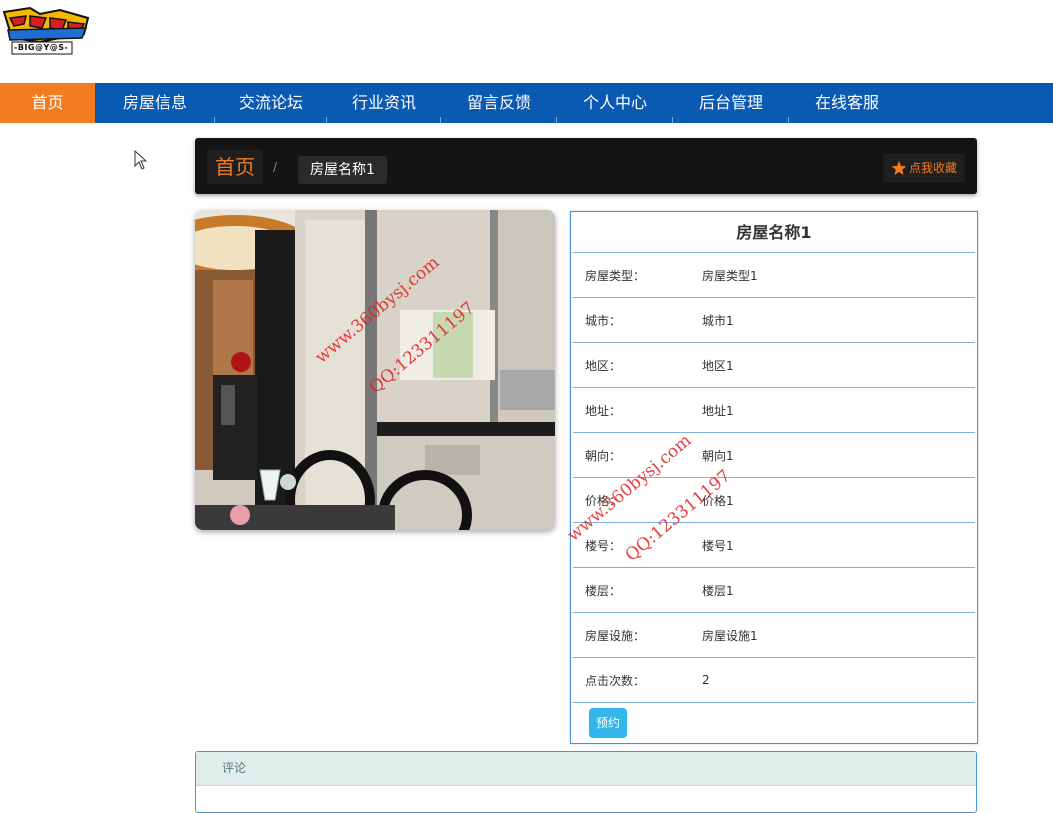 The height and width of the screenshot is (813, 1053). What do you see at coordinates (342, 170) in the screenshot?
I see `breadcrumb-current: 房屋名称1` at bounding box center [342, 170].